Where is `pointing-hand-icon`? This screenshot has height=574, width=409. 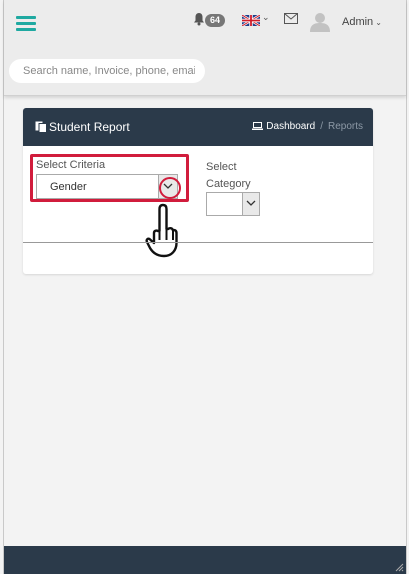
pointing-hand-icon is located at coordinates (161, 230).